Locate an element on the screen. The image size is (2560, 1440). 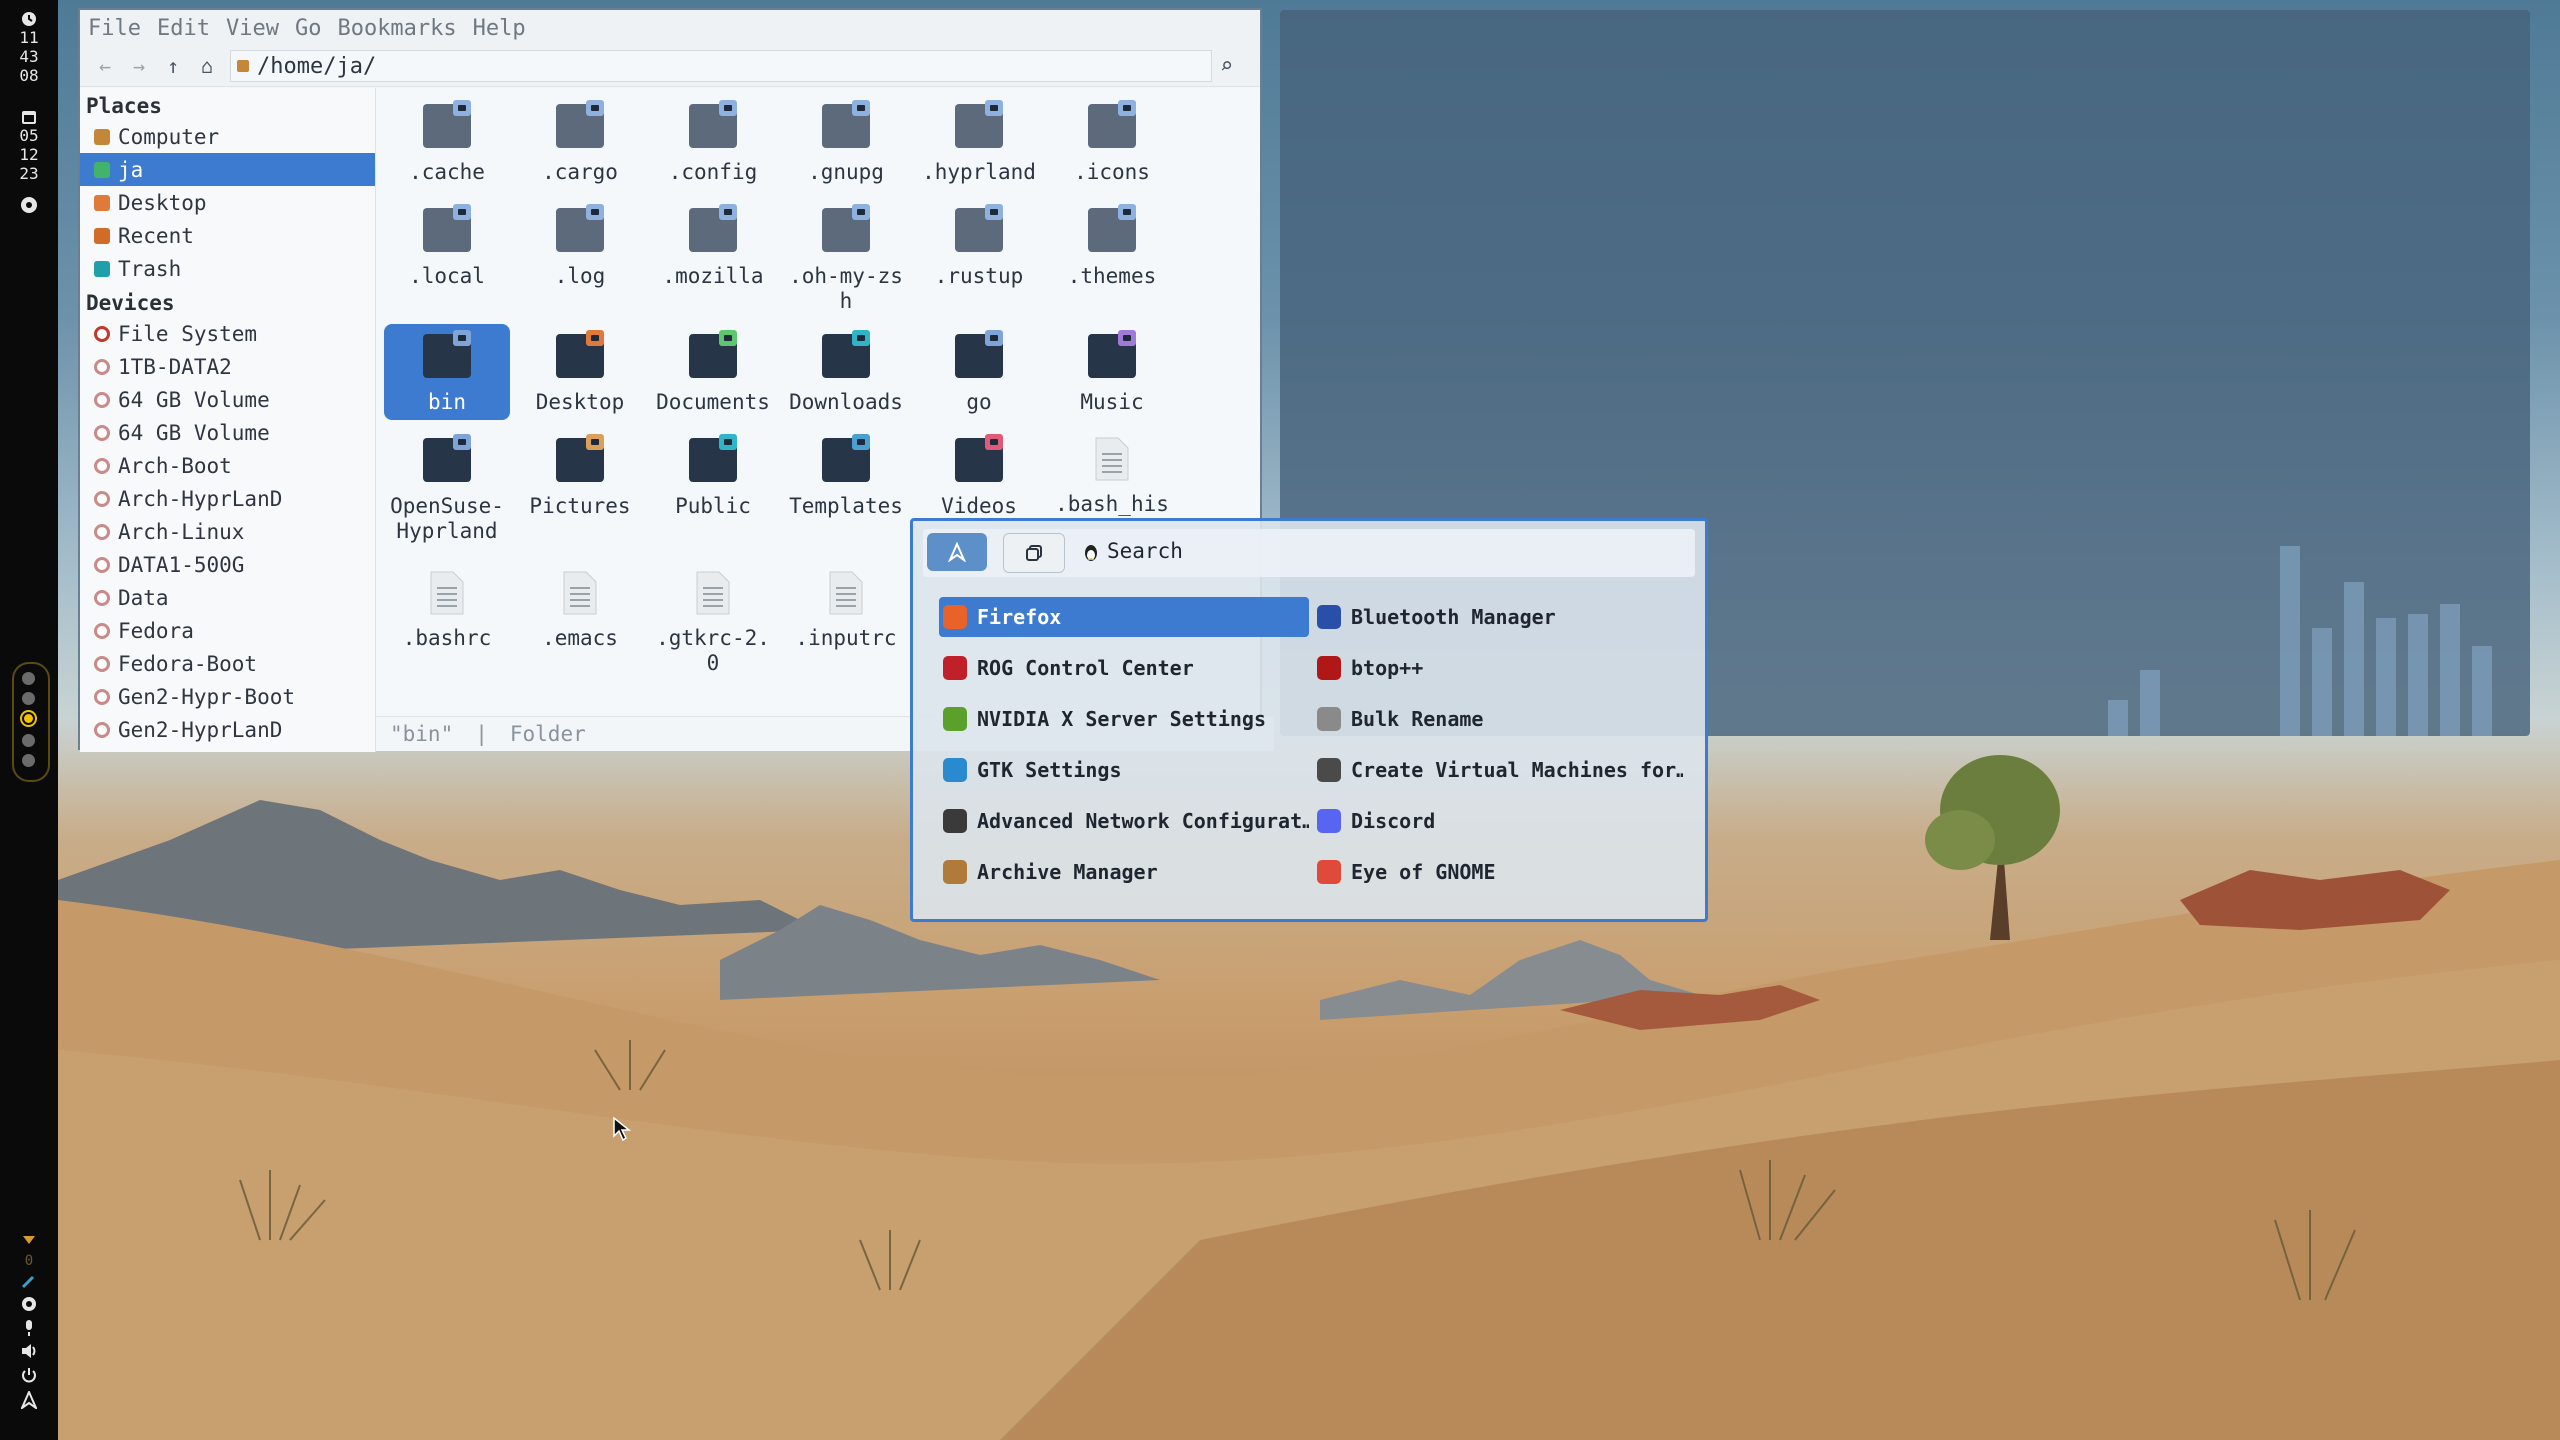
menu-go: Go is located at coordinates (308, 28).